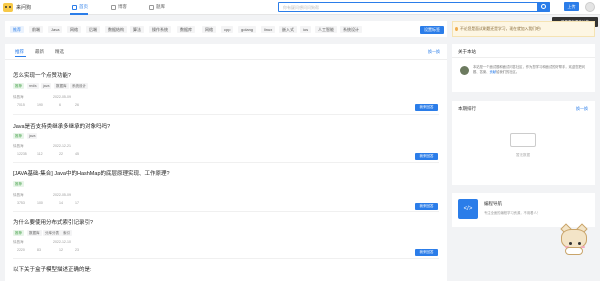 The image size is (600, 281). What do you see at coordinates (33, 86) in the screenshot?
I see `question-tag: redis` at bounding box center [33, 86].